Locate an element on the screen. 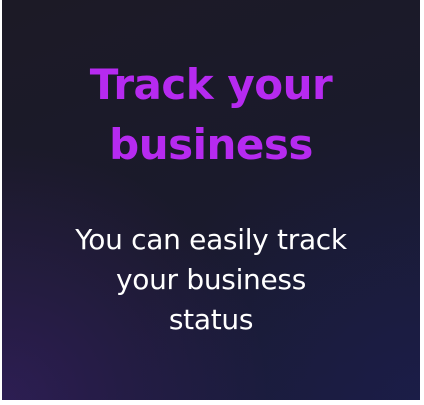 Image resolution: width=424 pixels, height=405 pixels. card-description-line-2: your business is located at coordinates (211, 279).